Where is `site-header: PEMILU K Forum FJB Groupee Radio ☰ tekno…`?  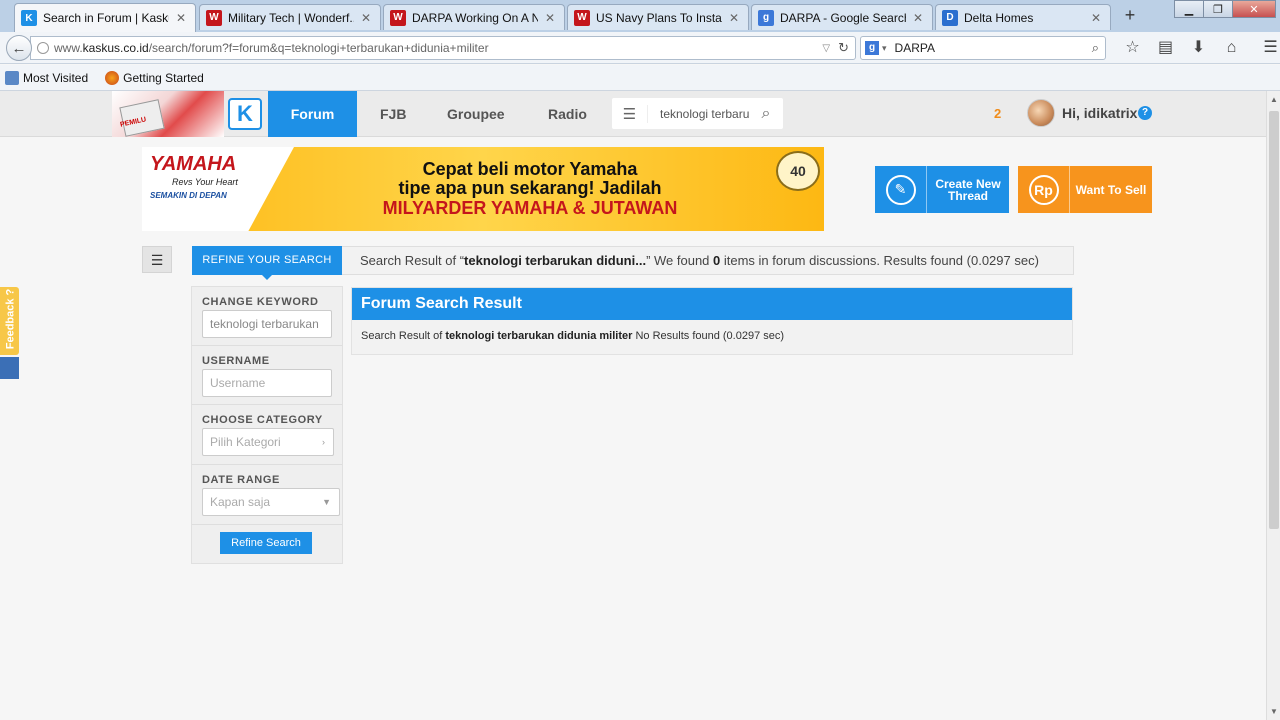
site-header: PEMILU K Forum FJB Groupee Radio ☰ tekno… is located at coordinates (633, 114).